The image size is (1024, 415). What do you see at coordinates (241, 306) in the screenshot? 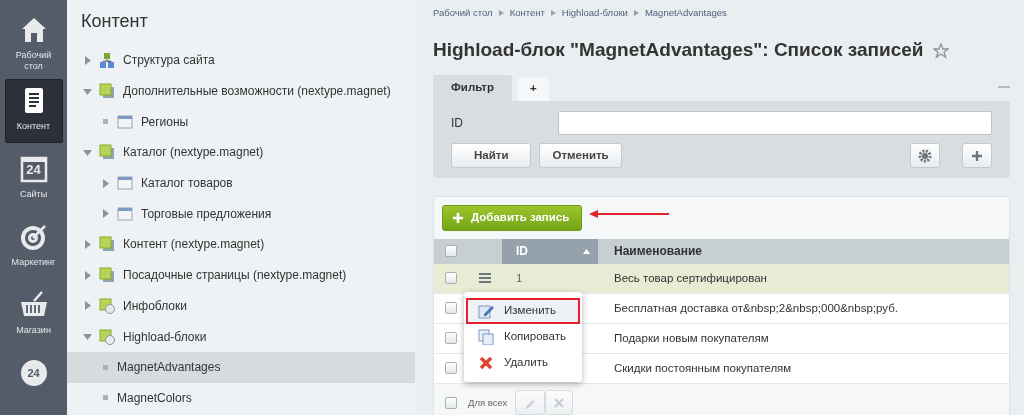
I see `tree-item: Инфоблоки` at bounding box center [241, 306].